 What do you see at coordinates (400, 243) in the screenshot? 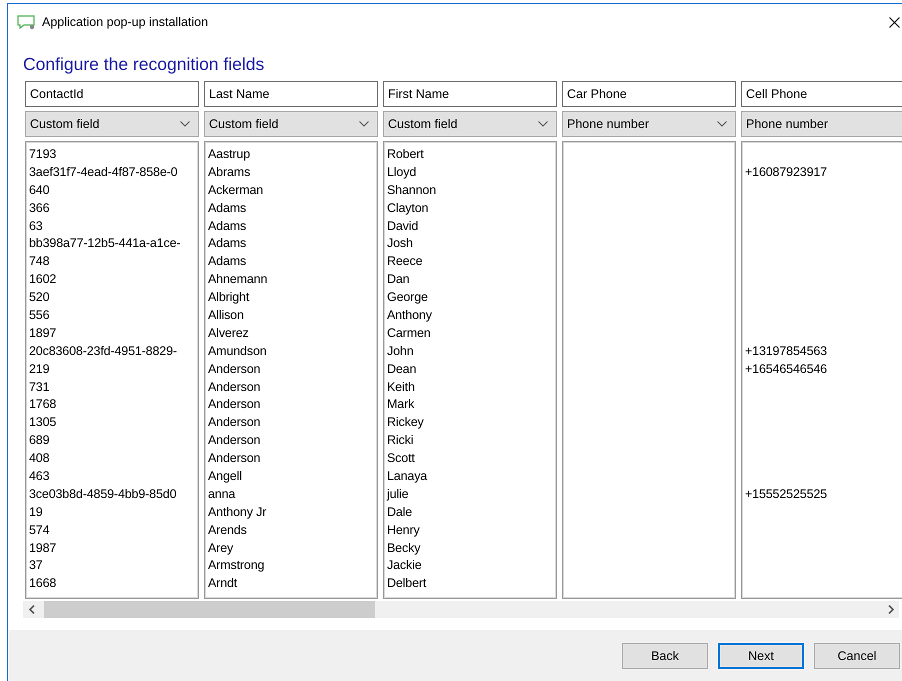
I see `list-value: Josh` at bounding box center [400, 243].